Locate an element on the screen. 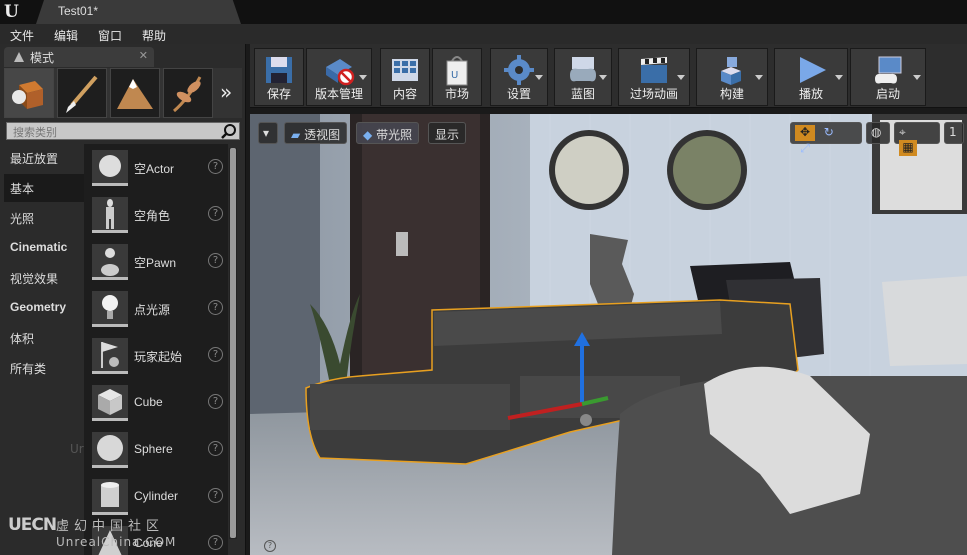 The image size is (967, 555). perspective-button: ▰ 透视图 is located at coordinates (316, 133).